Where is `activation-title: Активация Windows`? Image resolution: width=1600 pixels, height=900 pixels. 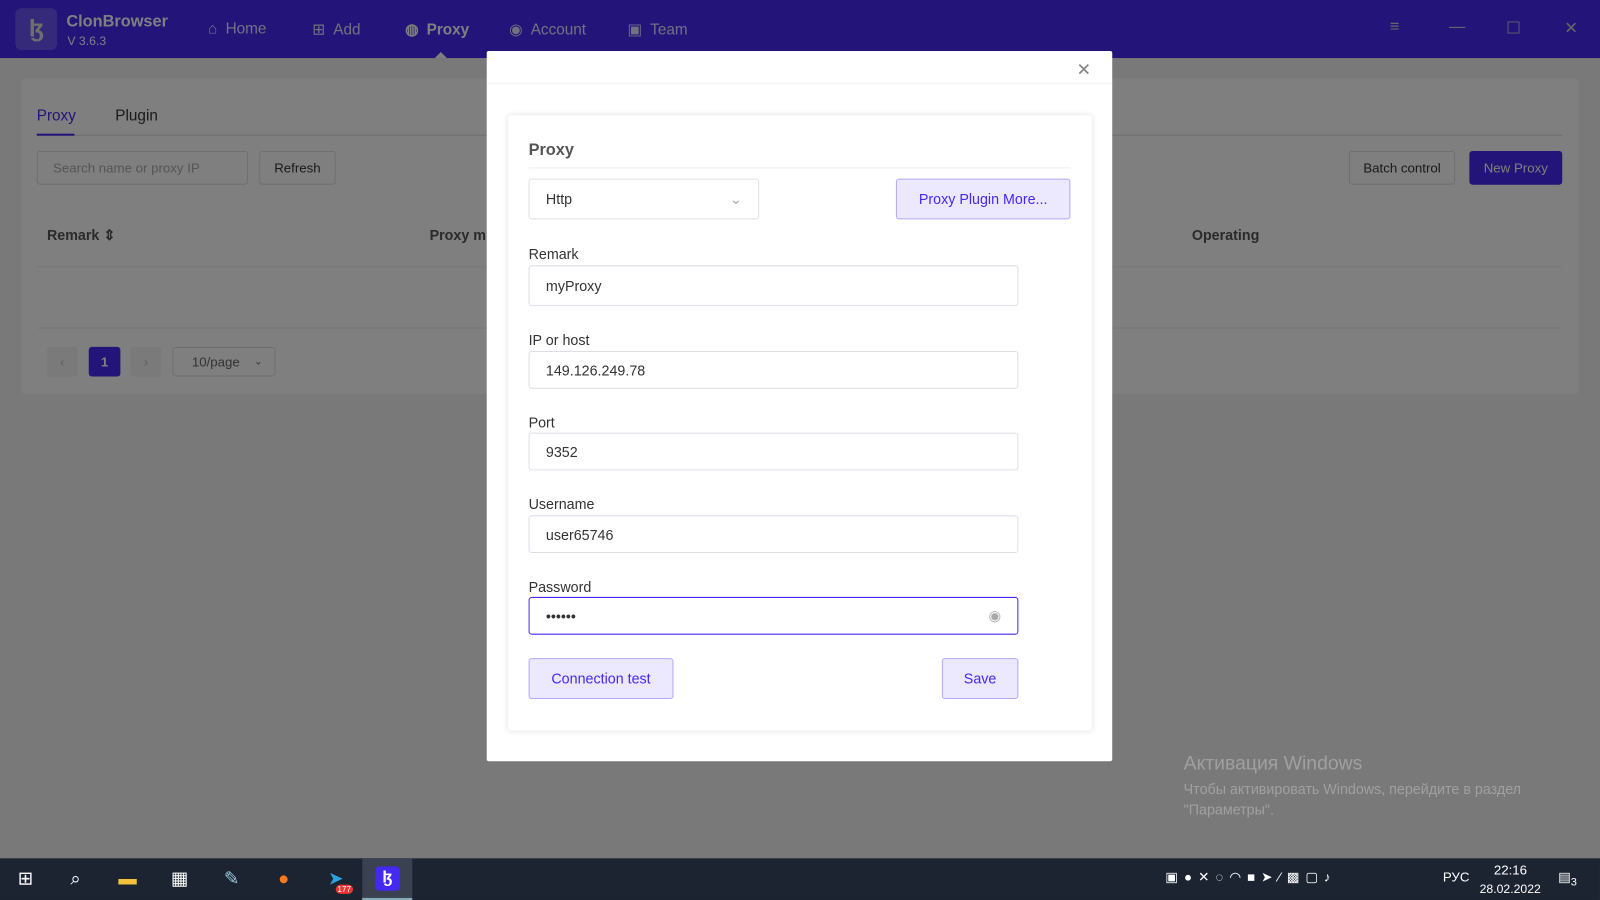
activation-title: Активация Windows is located at coordinates (1273, 764).